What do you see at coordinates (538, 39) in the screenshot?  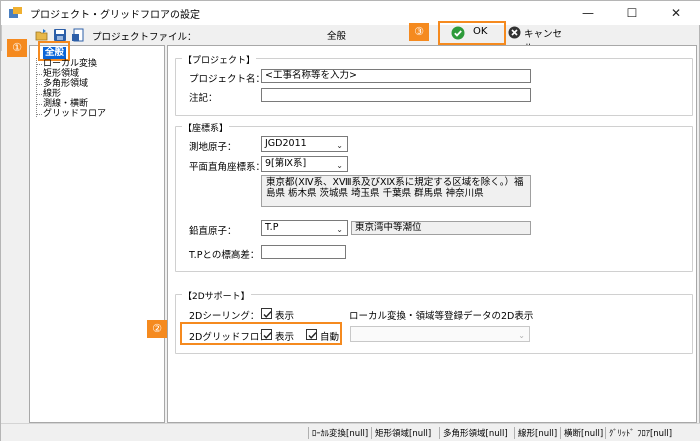 I see `cancel-button: キャンセル` at bounding box center [538, 39].